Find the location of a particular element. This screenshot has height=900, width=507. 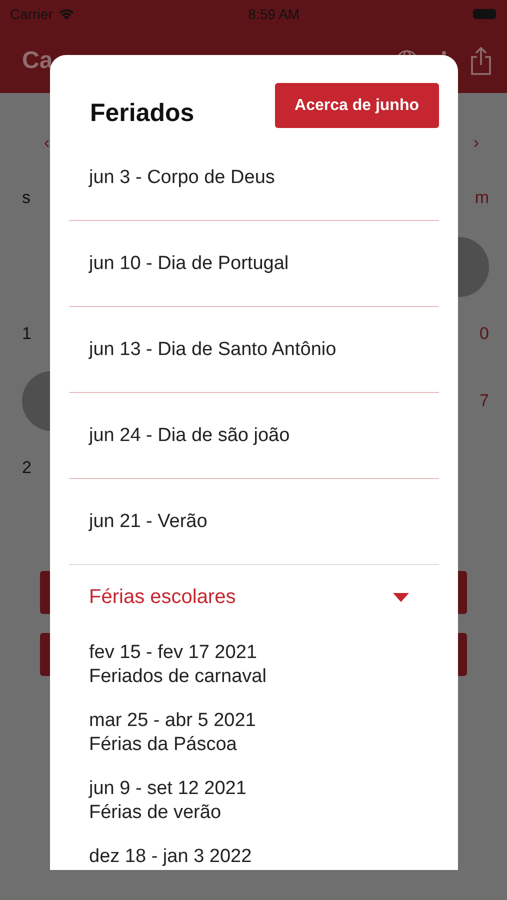

holiday-name: Feriados de carnaval is located at coordinates (178, 677).